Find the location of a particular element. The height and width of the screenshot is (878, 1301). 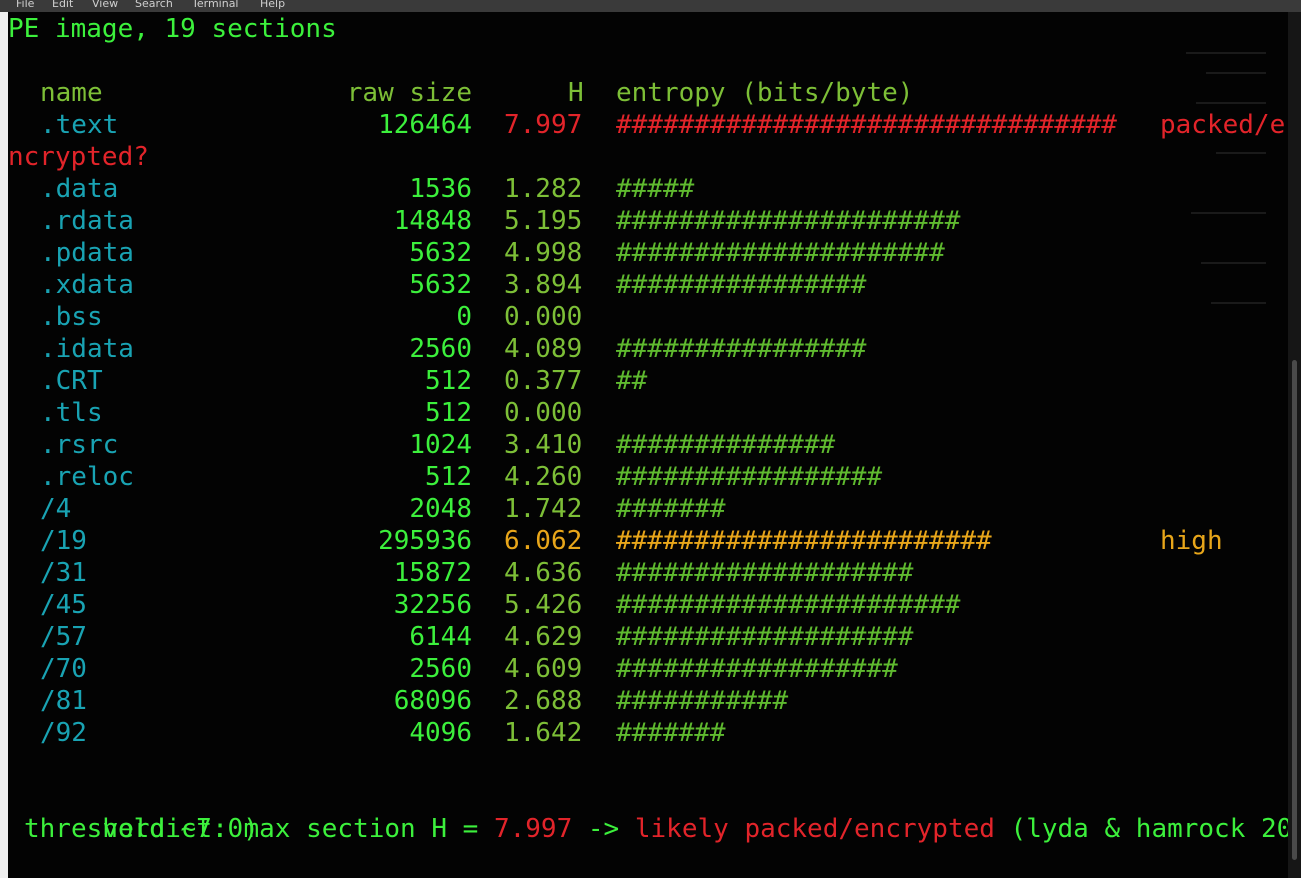

section-raw-size: 32256 is located at coordinates (432, 605).